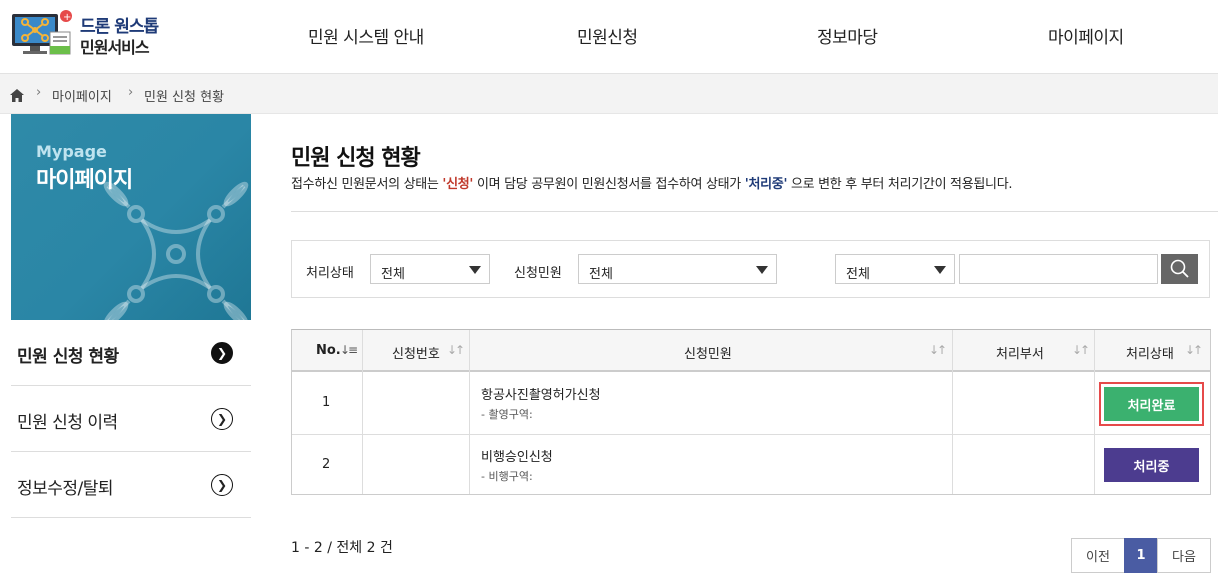 The height and width of the screenshot is (582, 1218). What do you see at coordinates (858, 274) in the screenshot?
I see `search-scope-value: 전체` at bounding box center [858, 274].